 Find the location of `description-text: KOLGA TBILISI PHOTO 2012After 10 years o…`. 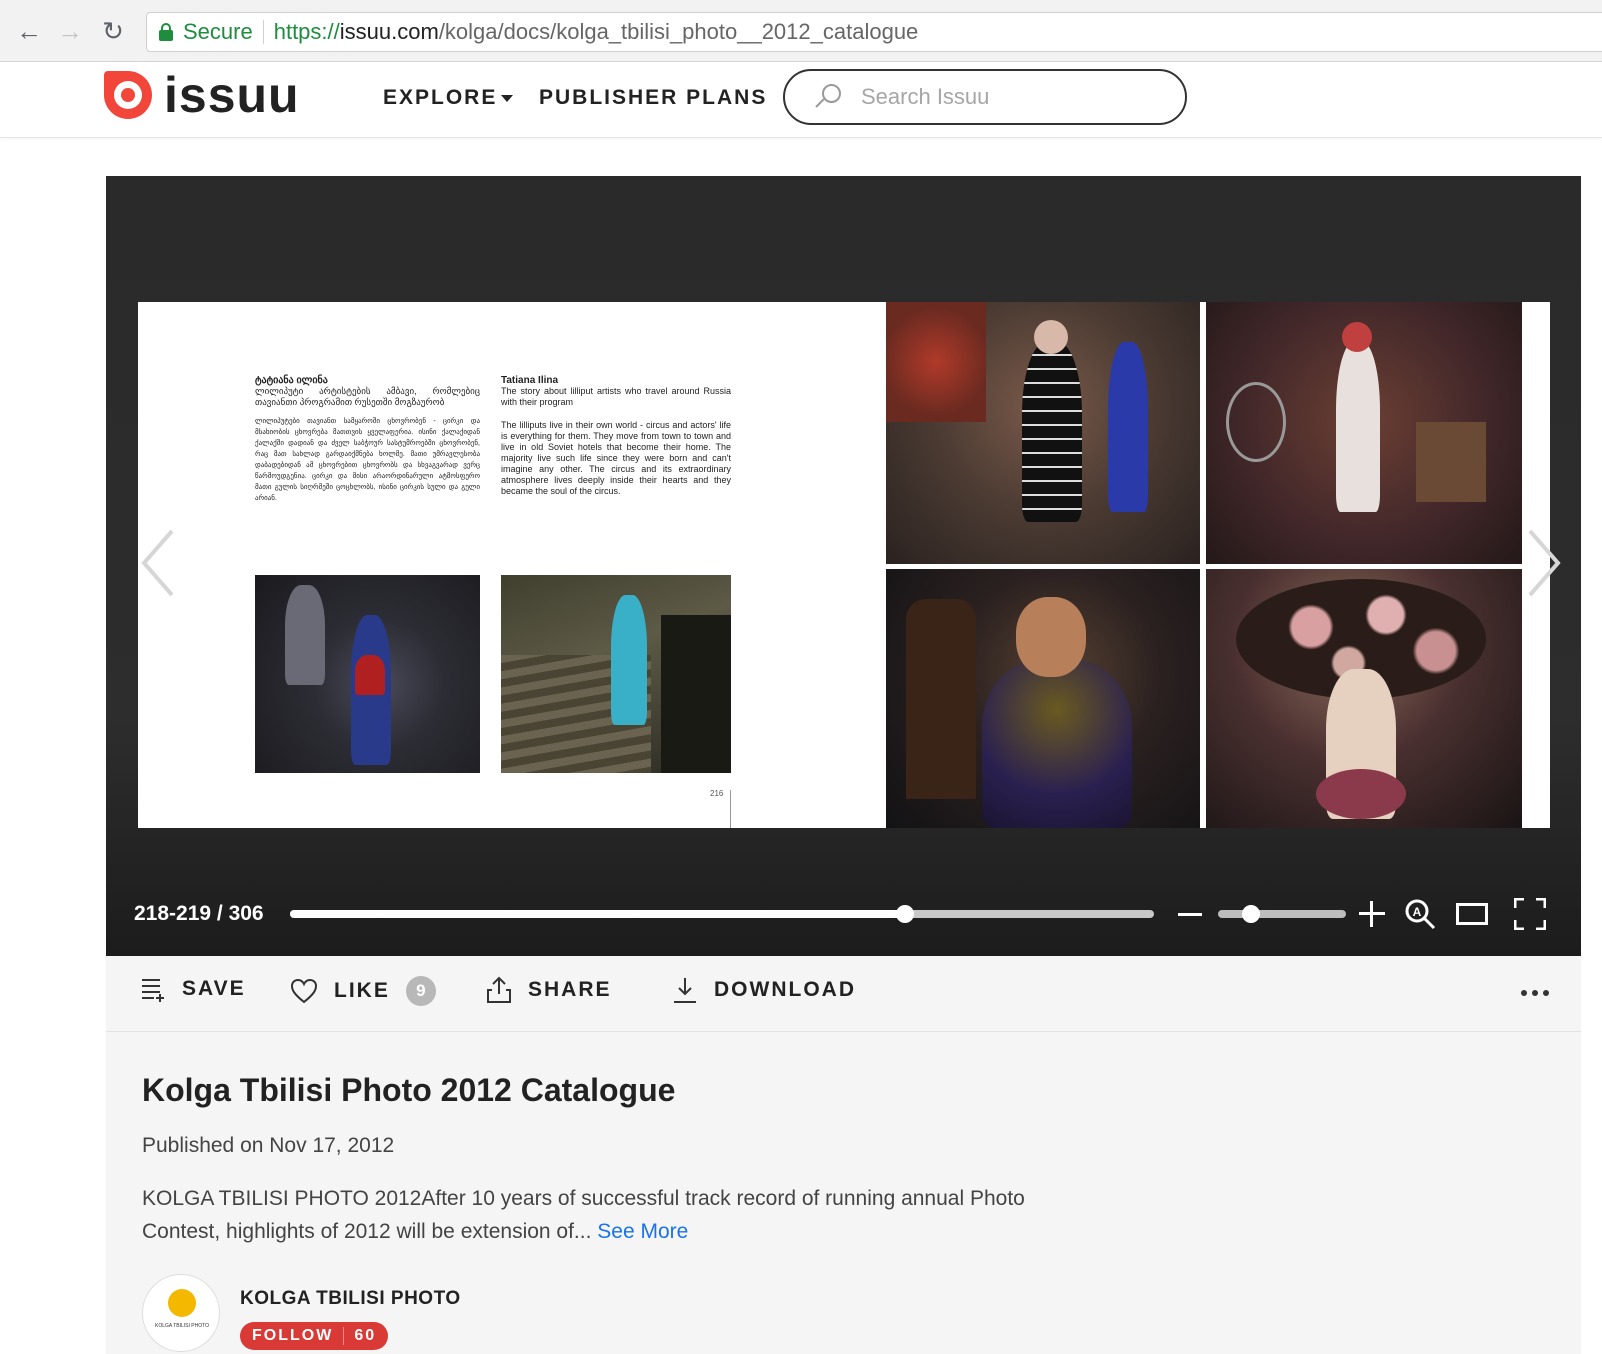

description-text: KOLGA TBILISI PHOTO 2012After 10 years o… is located at coordinates (583, 1215).